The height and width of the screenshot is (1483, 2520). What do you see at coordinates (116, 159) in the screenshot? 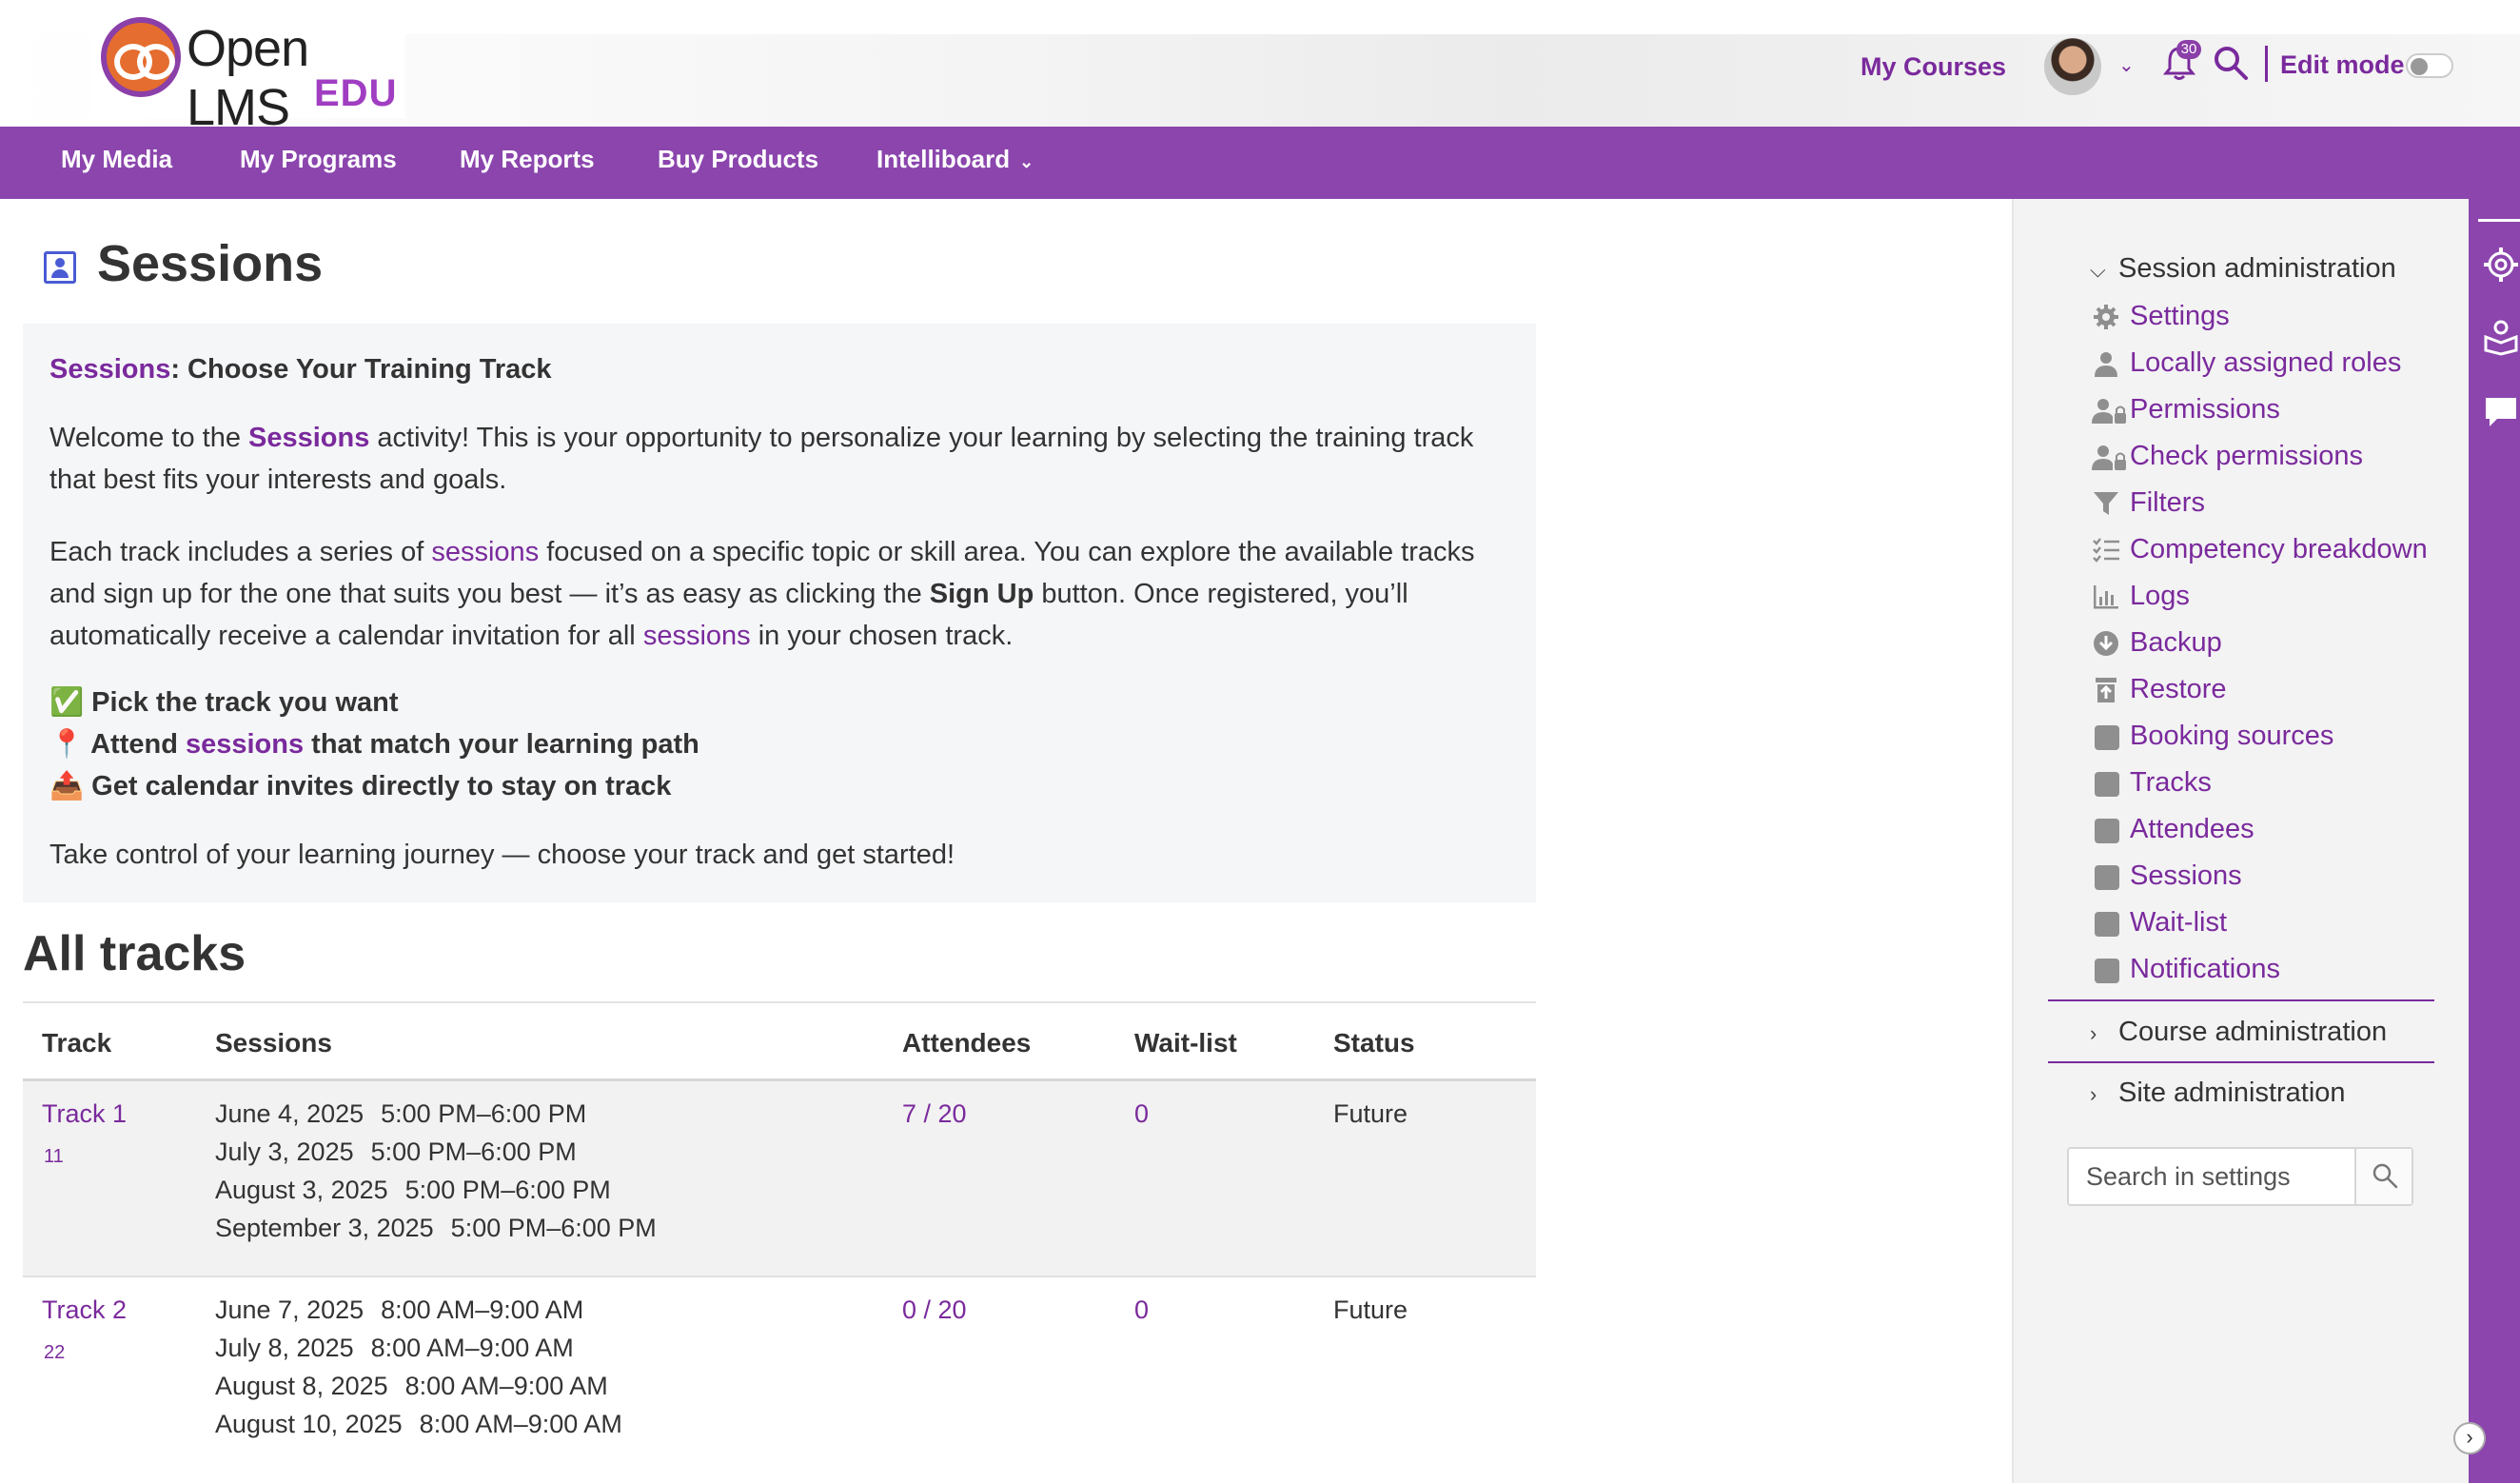
I see `nav-my-media: My Media` at bounding box center [116, 159].